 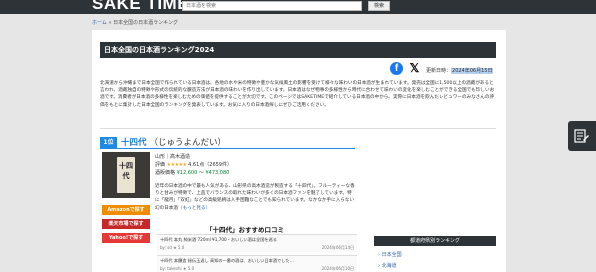 I want to click on price-value: ¥12,600 〜 ¥473,080, so click(x=203, y=173).